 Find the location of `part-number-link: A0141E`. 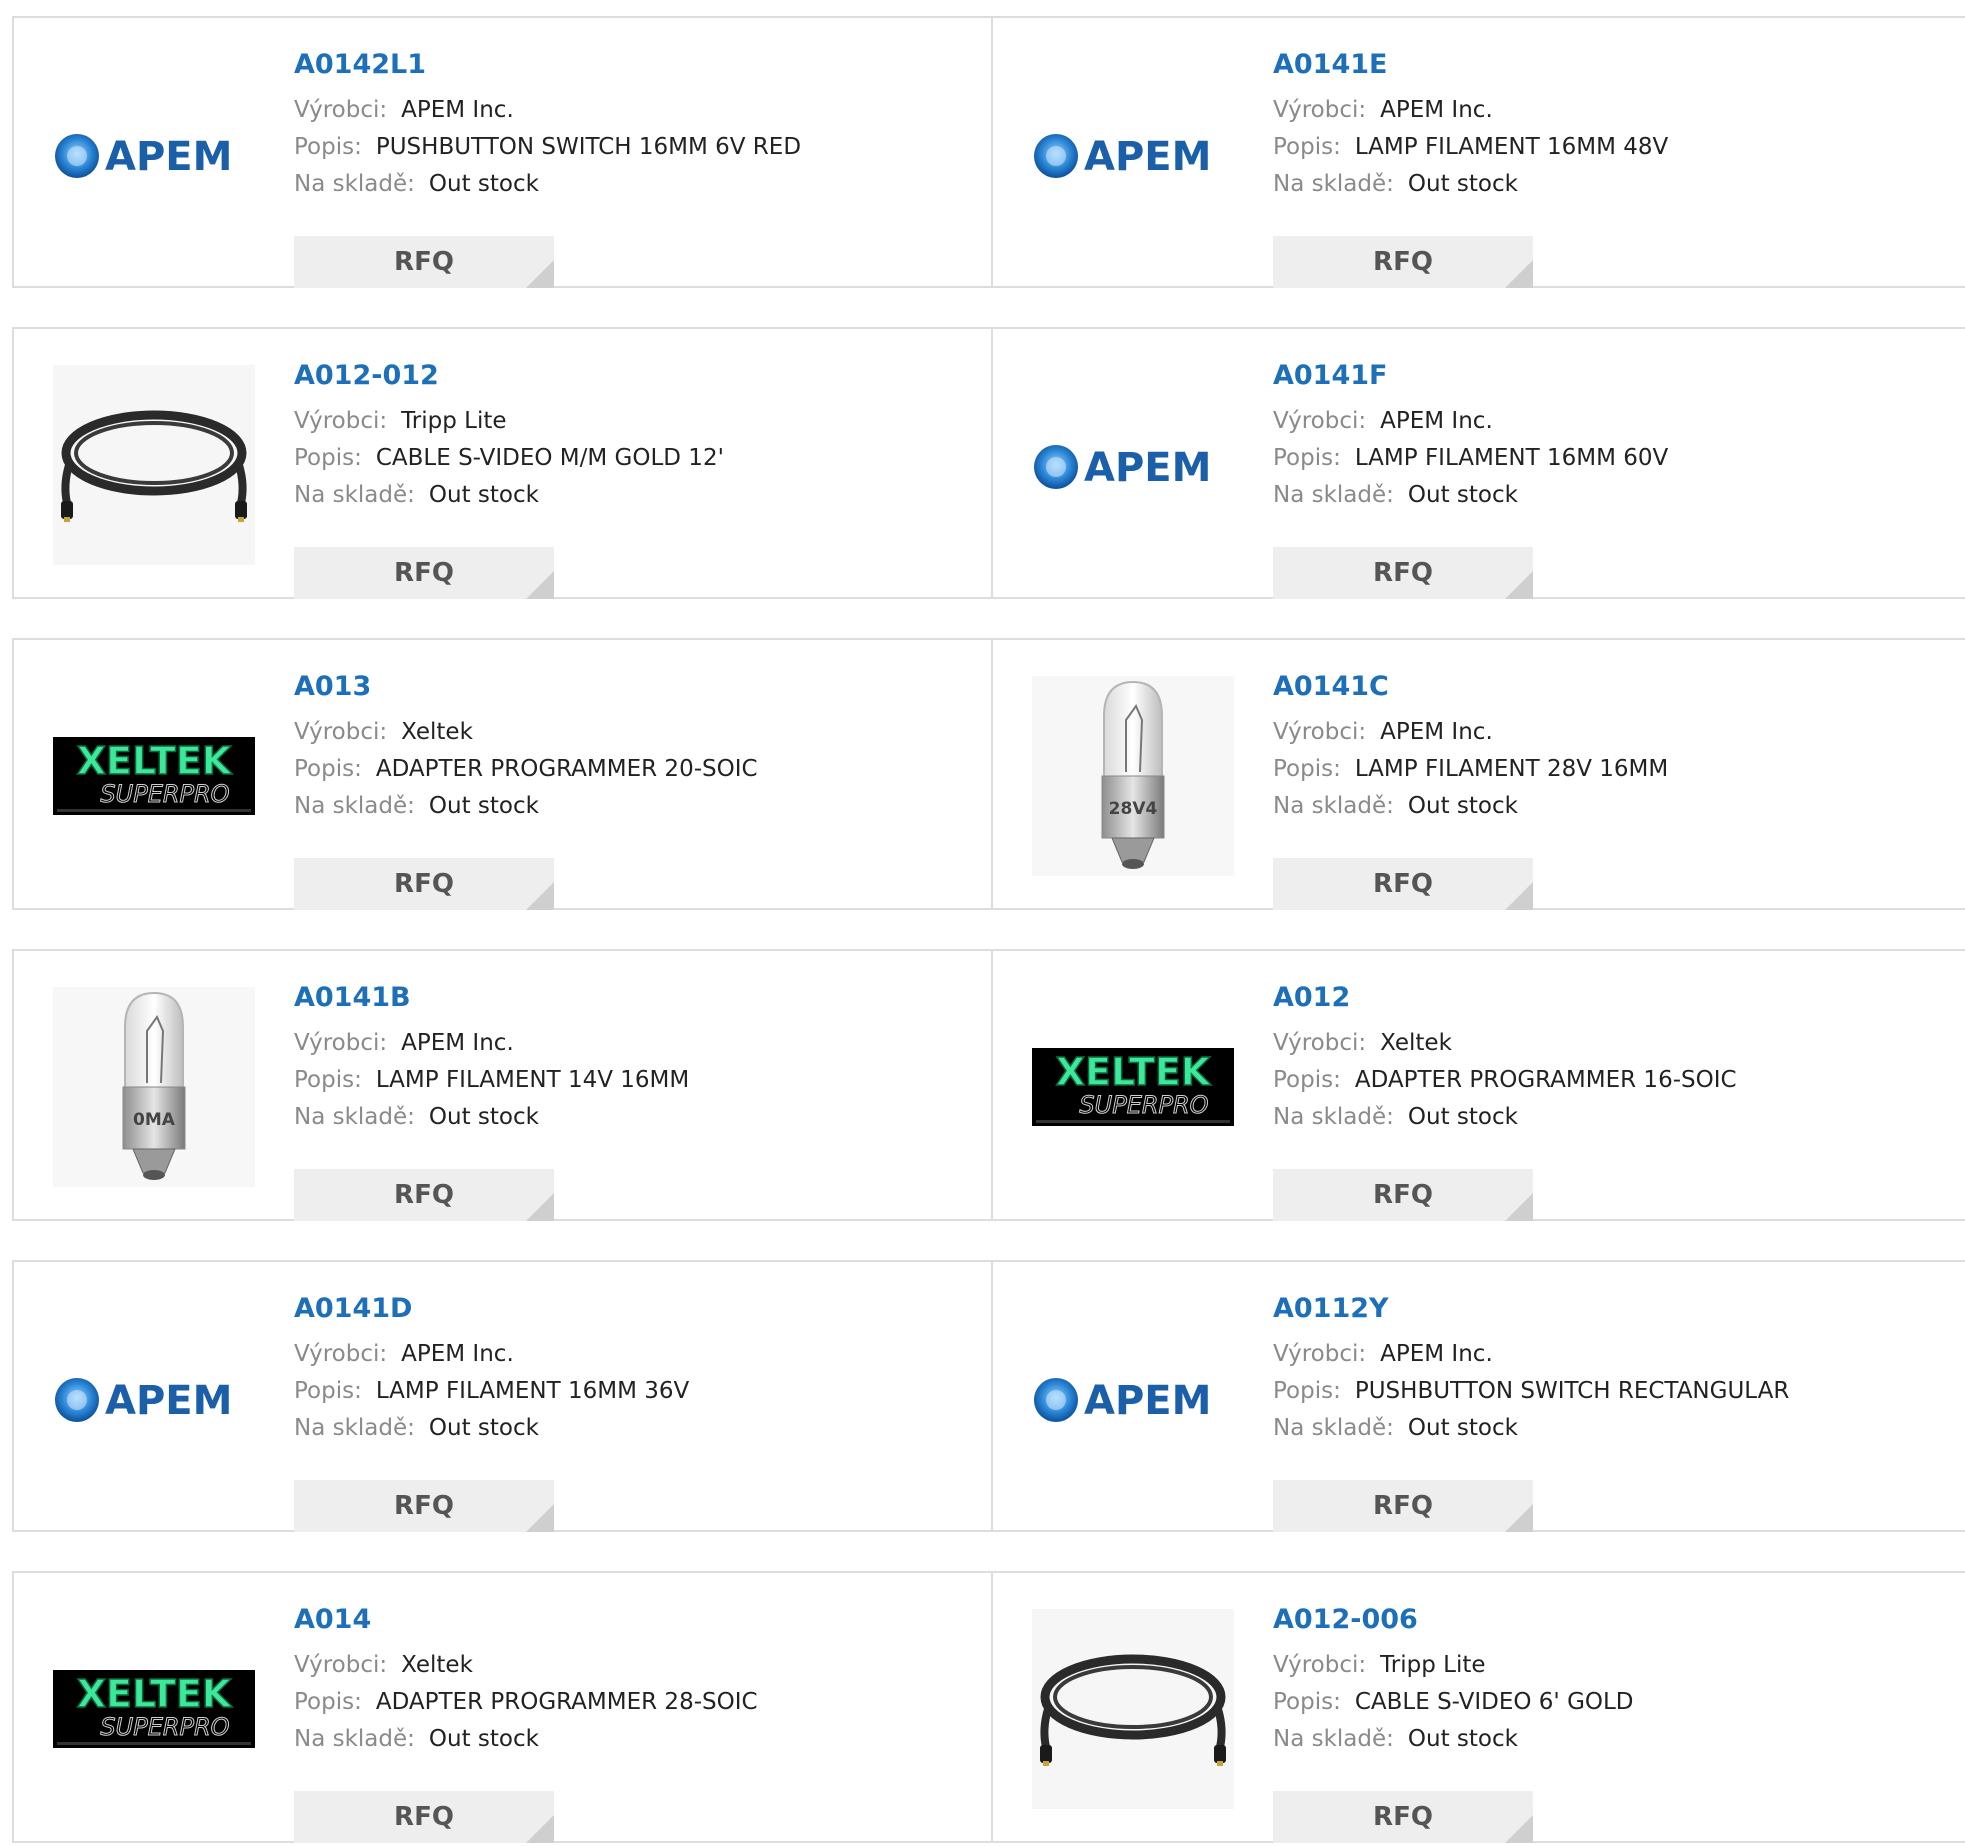

part-number-link: A0141E is located at coordinates (1603, 65).